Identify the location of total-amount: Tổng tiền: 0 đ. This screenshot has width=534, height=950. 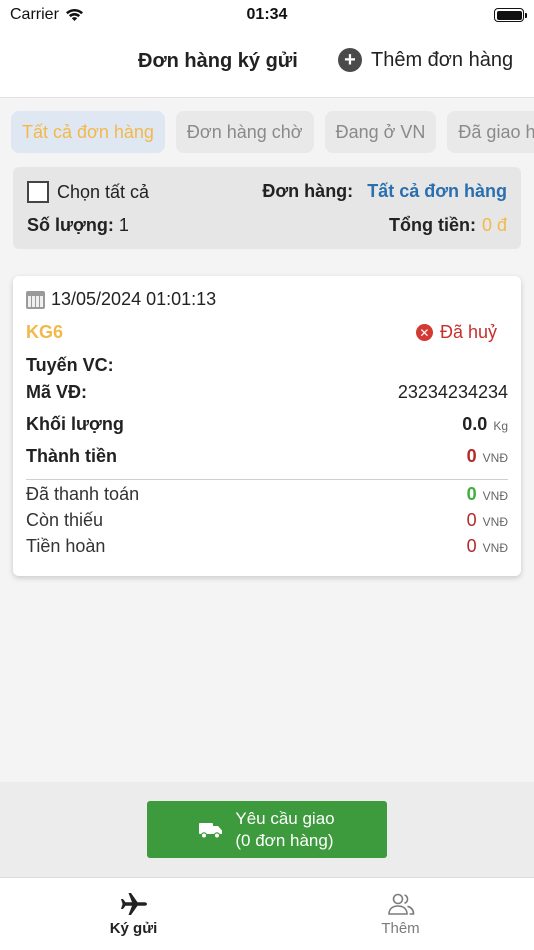
(448, 225).